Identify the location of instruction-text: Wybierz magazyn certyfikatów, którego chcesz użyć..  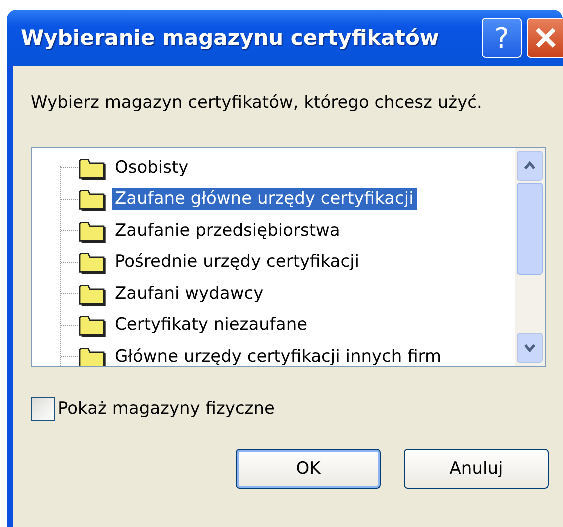
(257, 102).